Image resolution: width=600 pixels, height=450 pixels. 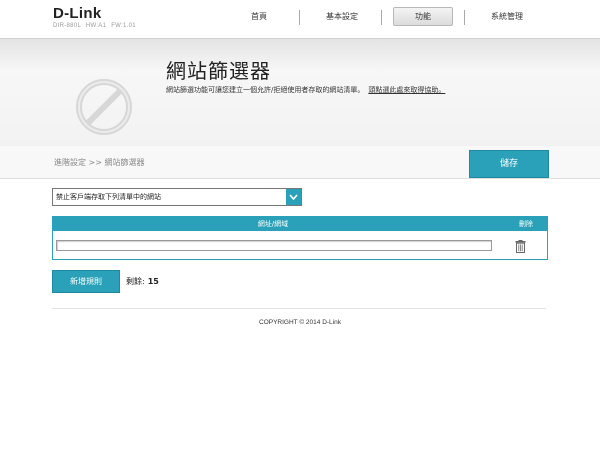 What do you see at coordinates (406, 90) in the screenshot?
I see `help-link: 頭點選此處來取得協助。` at bounding box center [406, 90].